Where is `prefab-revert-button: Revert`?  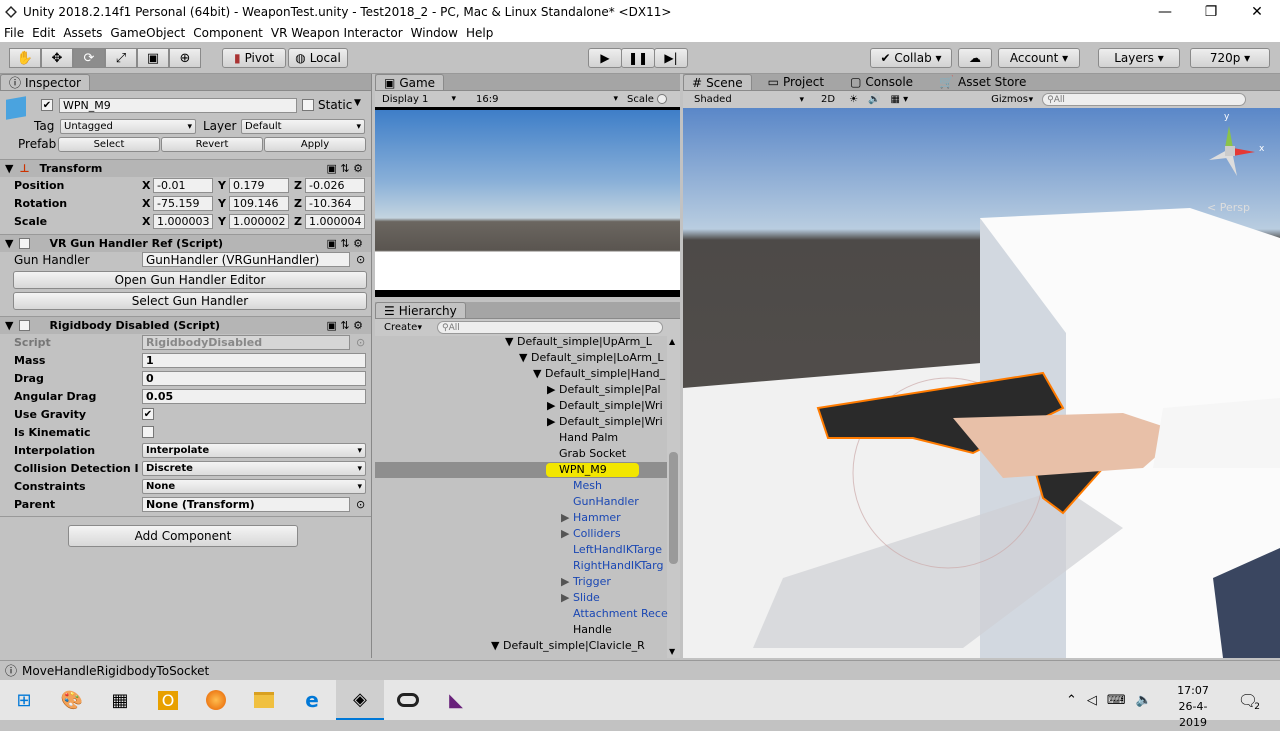 prefab-revert-button: Revert is located at coordinates (212, 144).